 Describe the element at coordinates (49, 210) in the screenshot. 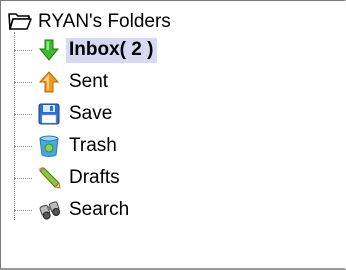

I see `search-binoculars-icon` at that location.